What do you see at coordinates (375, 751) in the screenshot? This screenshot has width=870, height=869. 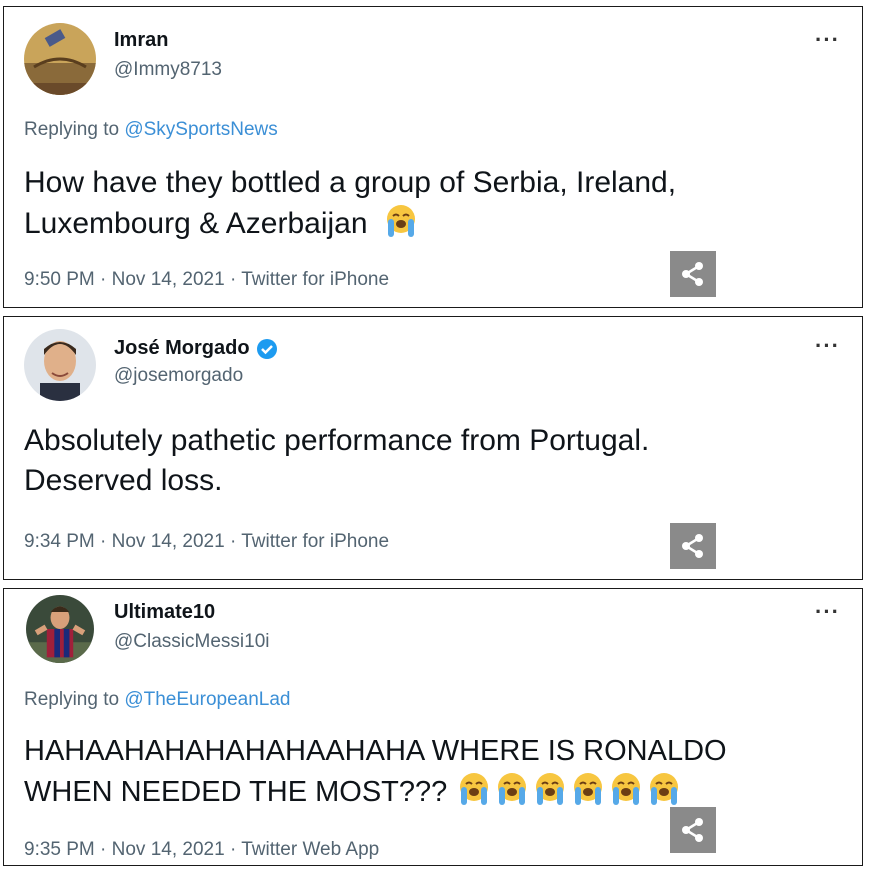 I see `tweet-text-line: HAHAAHAHAHAHAHAAHAHA WHERE IS RONALDO` at bounding box center [375, 751].